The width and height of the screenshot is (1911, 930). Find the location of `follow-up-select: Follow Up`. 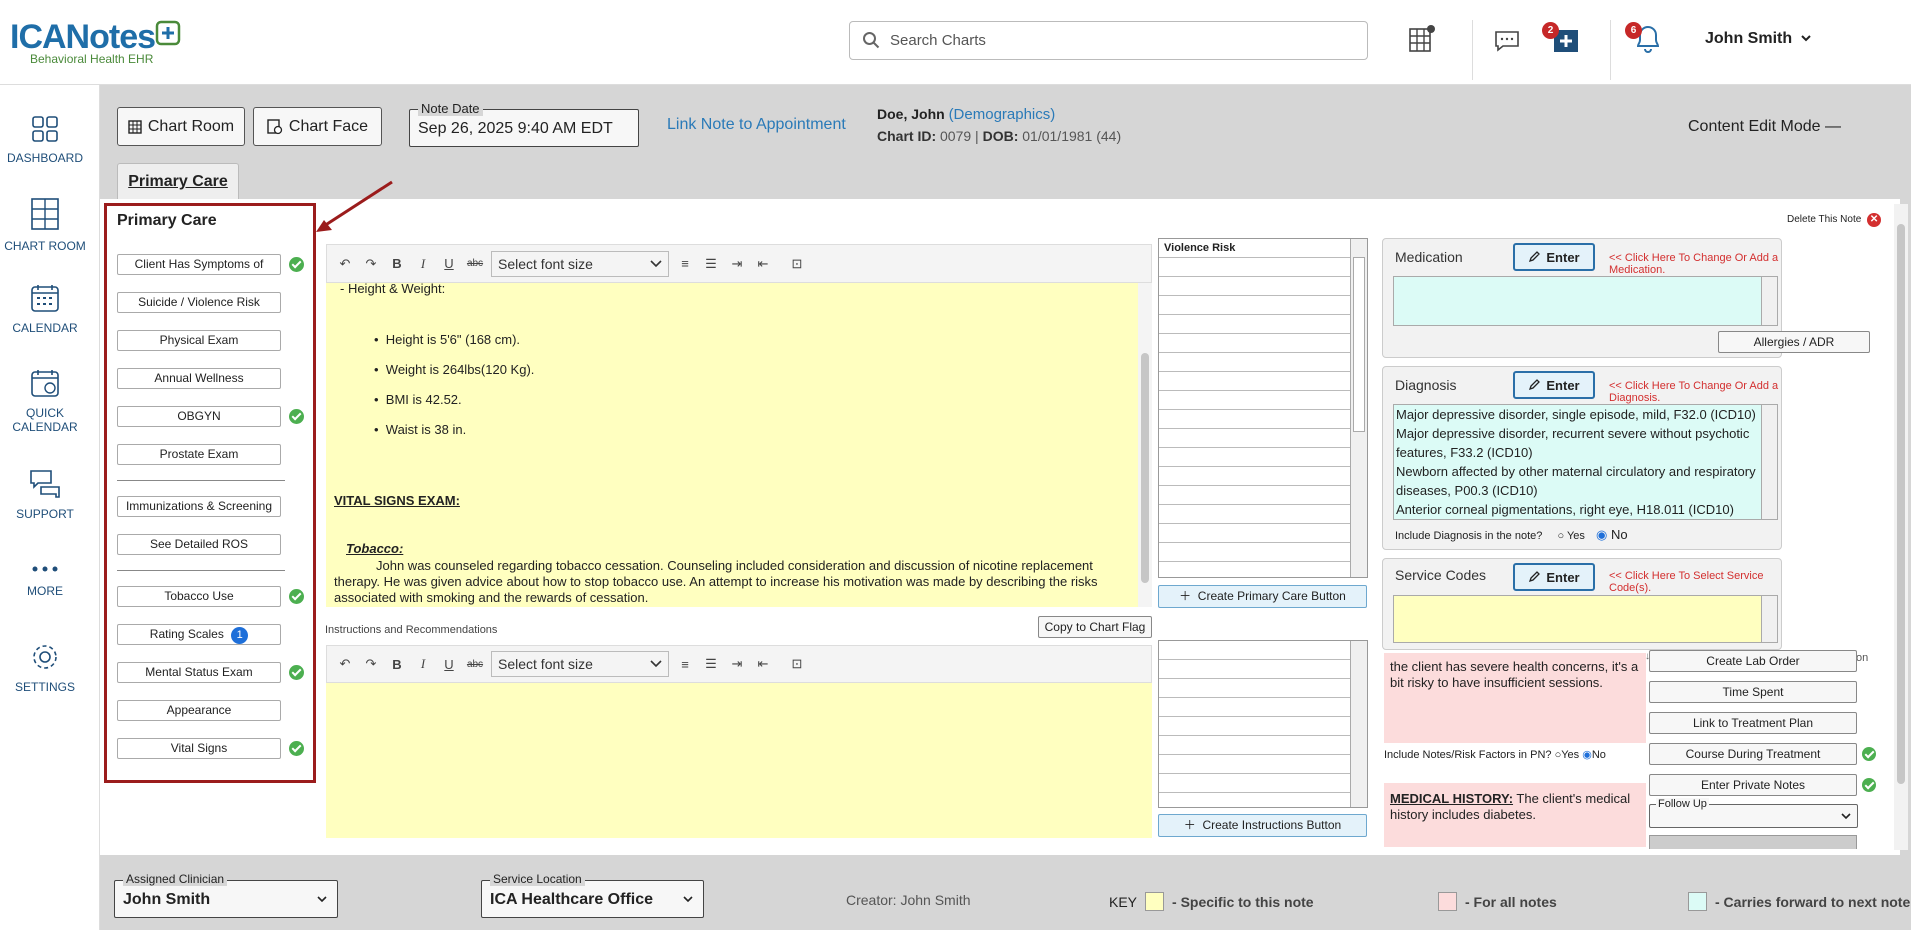

follow-up-select: Follow Up is located at coordinates (1753, 813).